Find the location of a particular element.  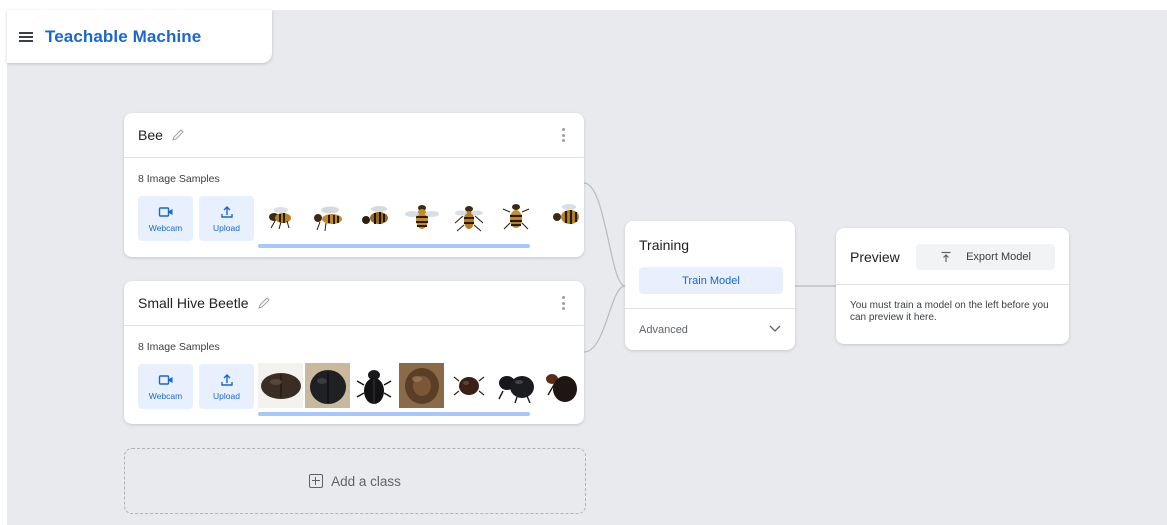

class-header: Small Hive Beetle is located at coordinates (354, 303).